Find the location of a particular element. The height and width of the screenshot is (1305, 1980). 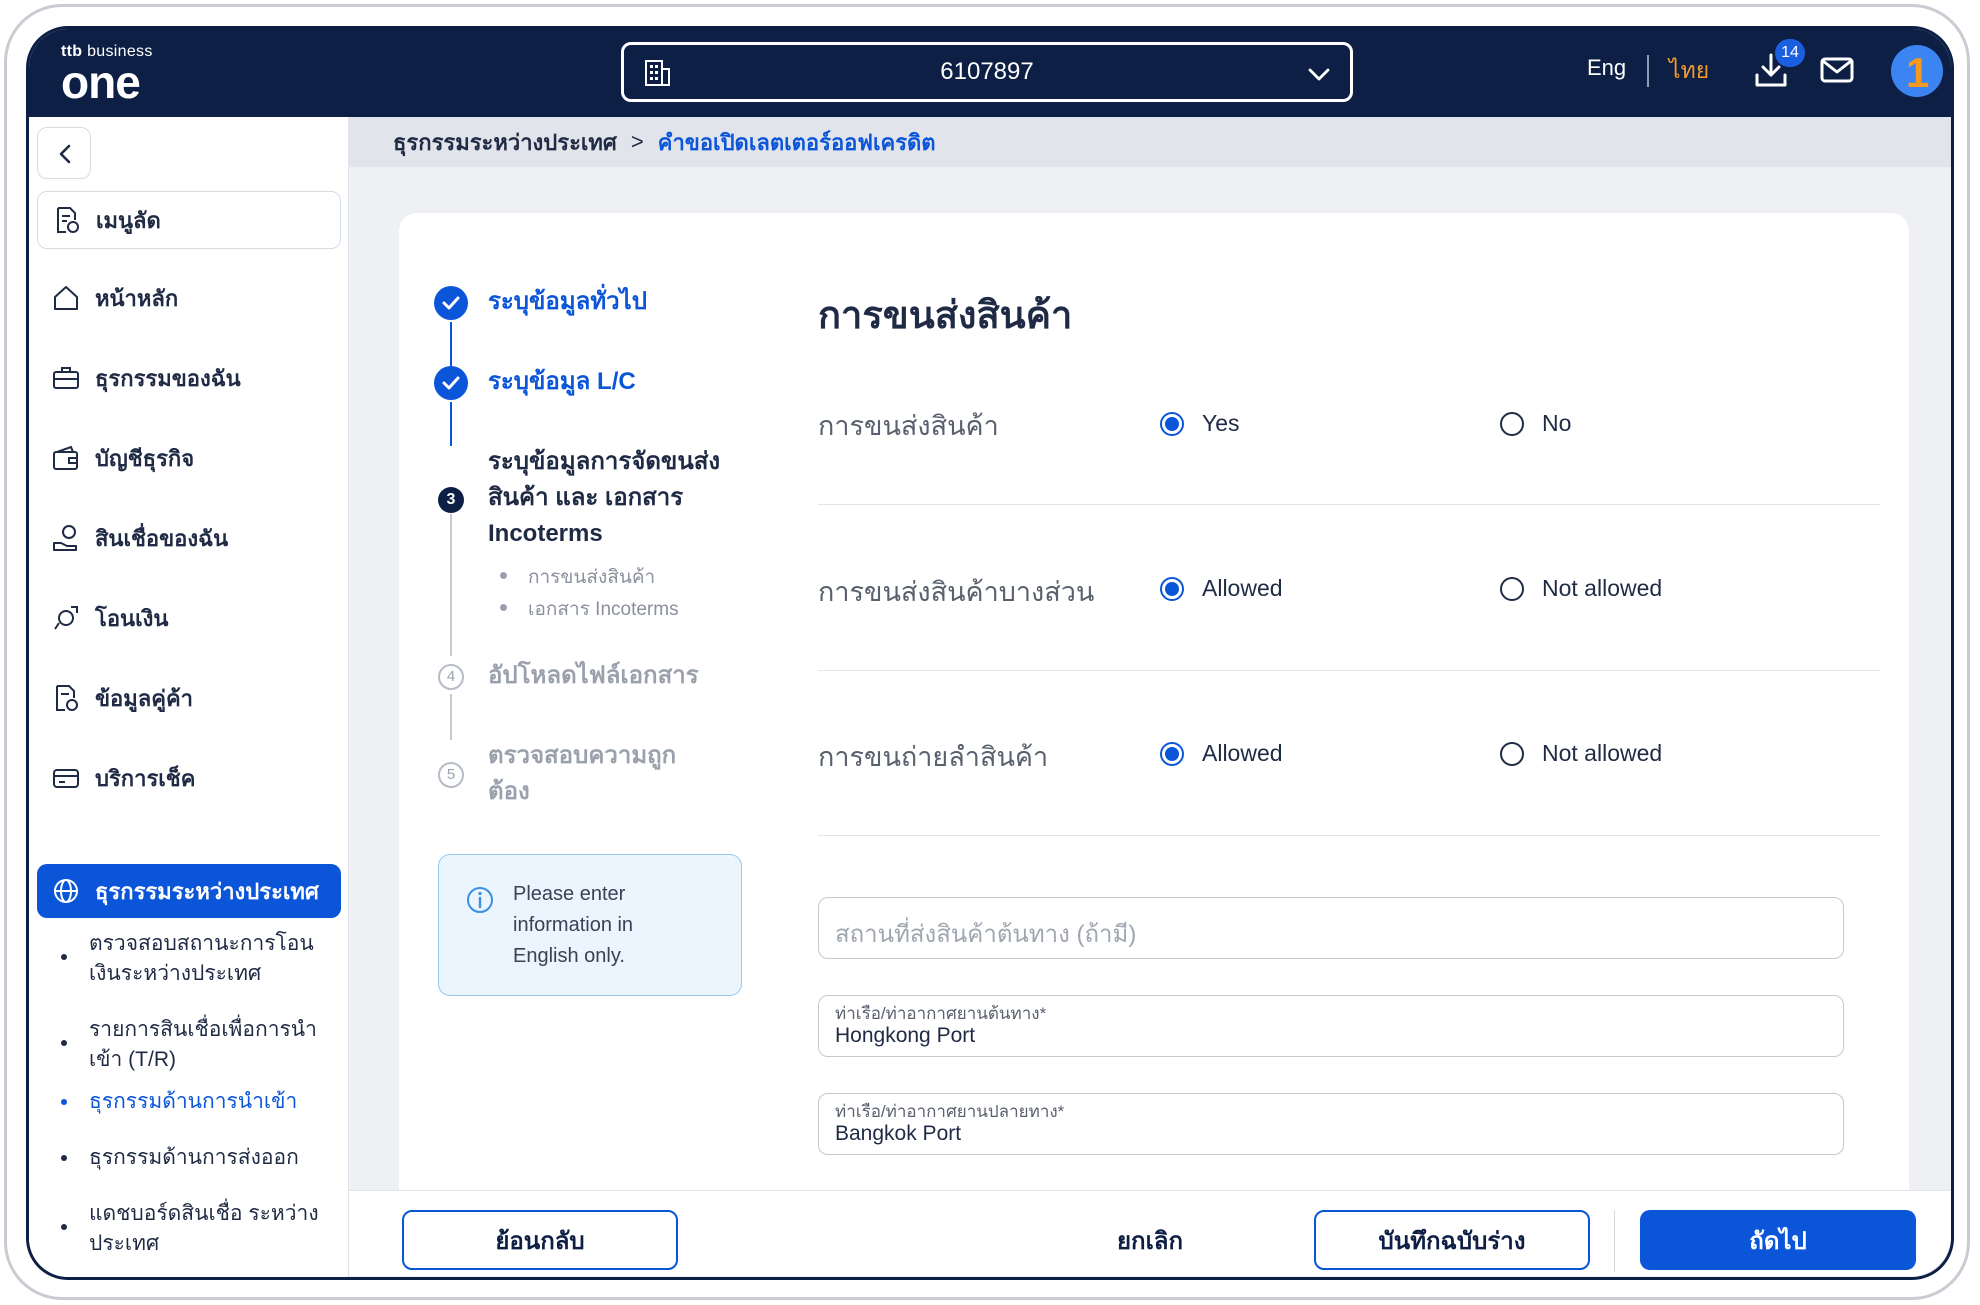

partial-shipment-not-allowed-radio is located at coordinates (1512, 589).